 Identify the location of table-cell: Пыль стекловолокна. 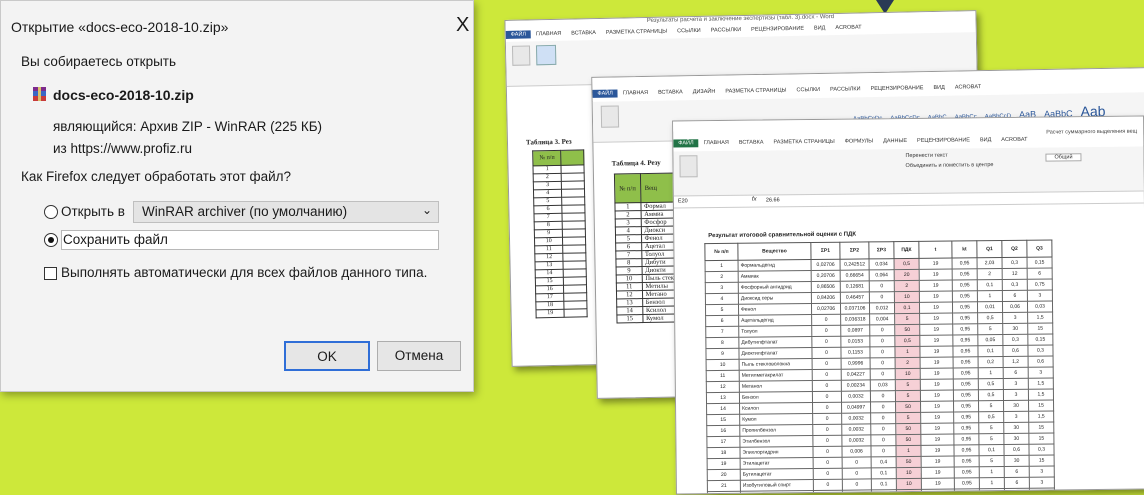
(776, 364).